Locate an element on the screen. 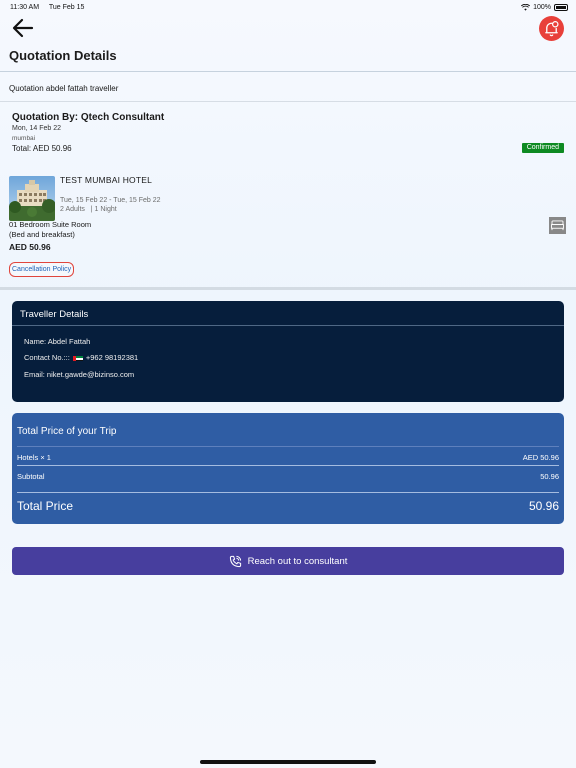  bell-icon is located at coordinates (552, 28).